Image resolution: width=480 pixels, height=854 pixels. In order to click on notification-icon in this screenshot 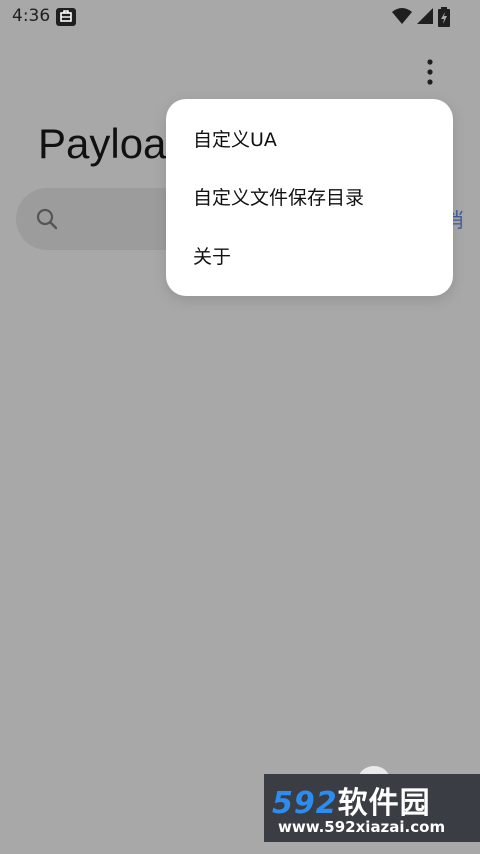, I will do `click(66, 17)`.